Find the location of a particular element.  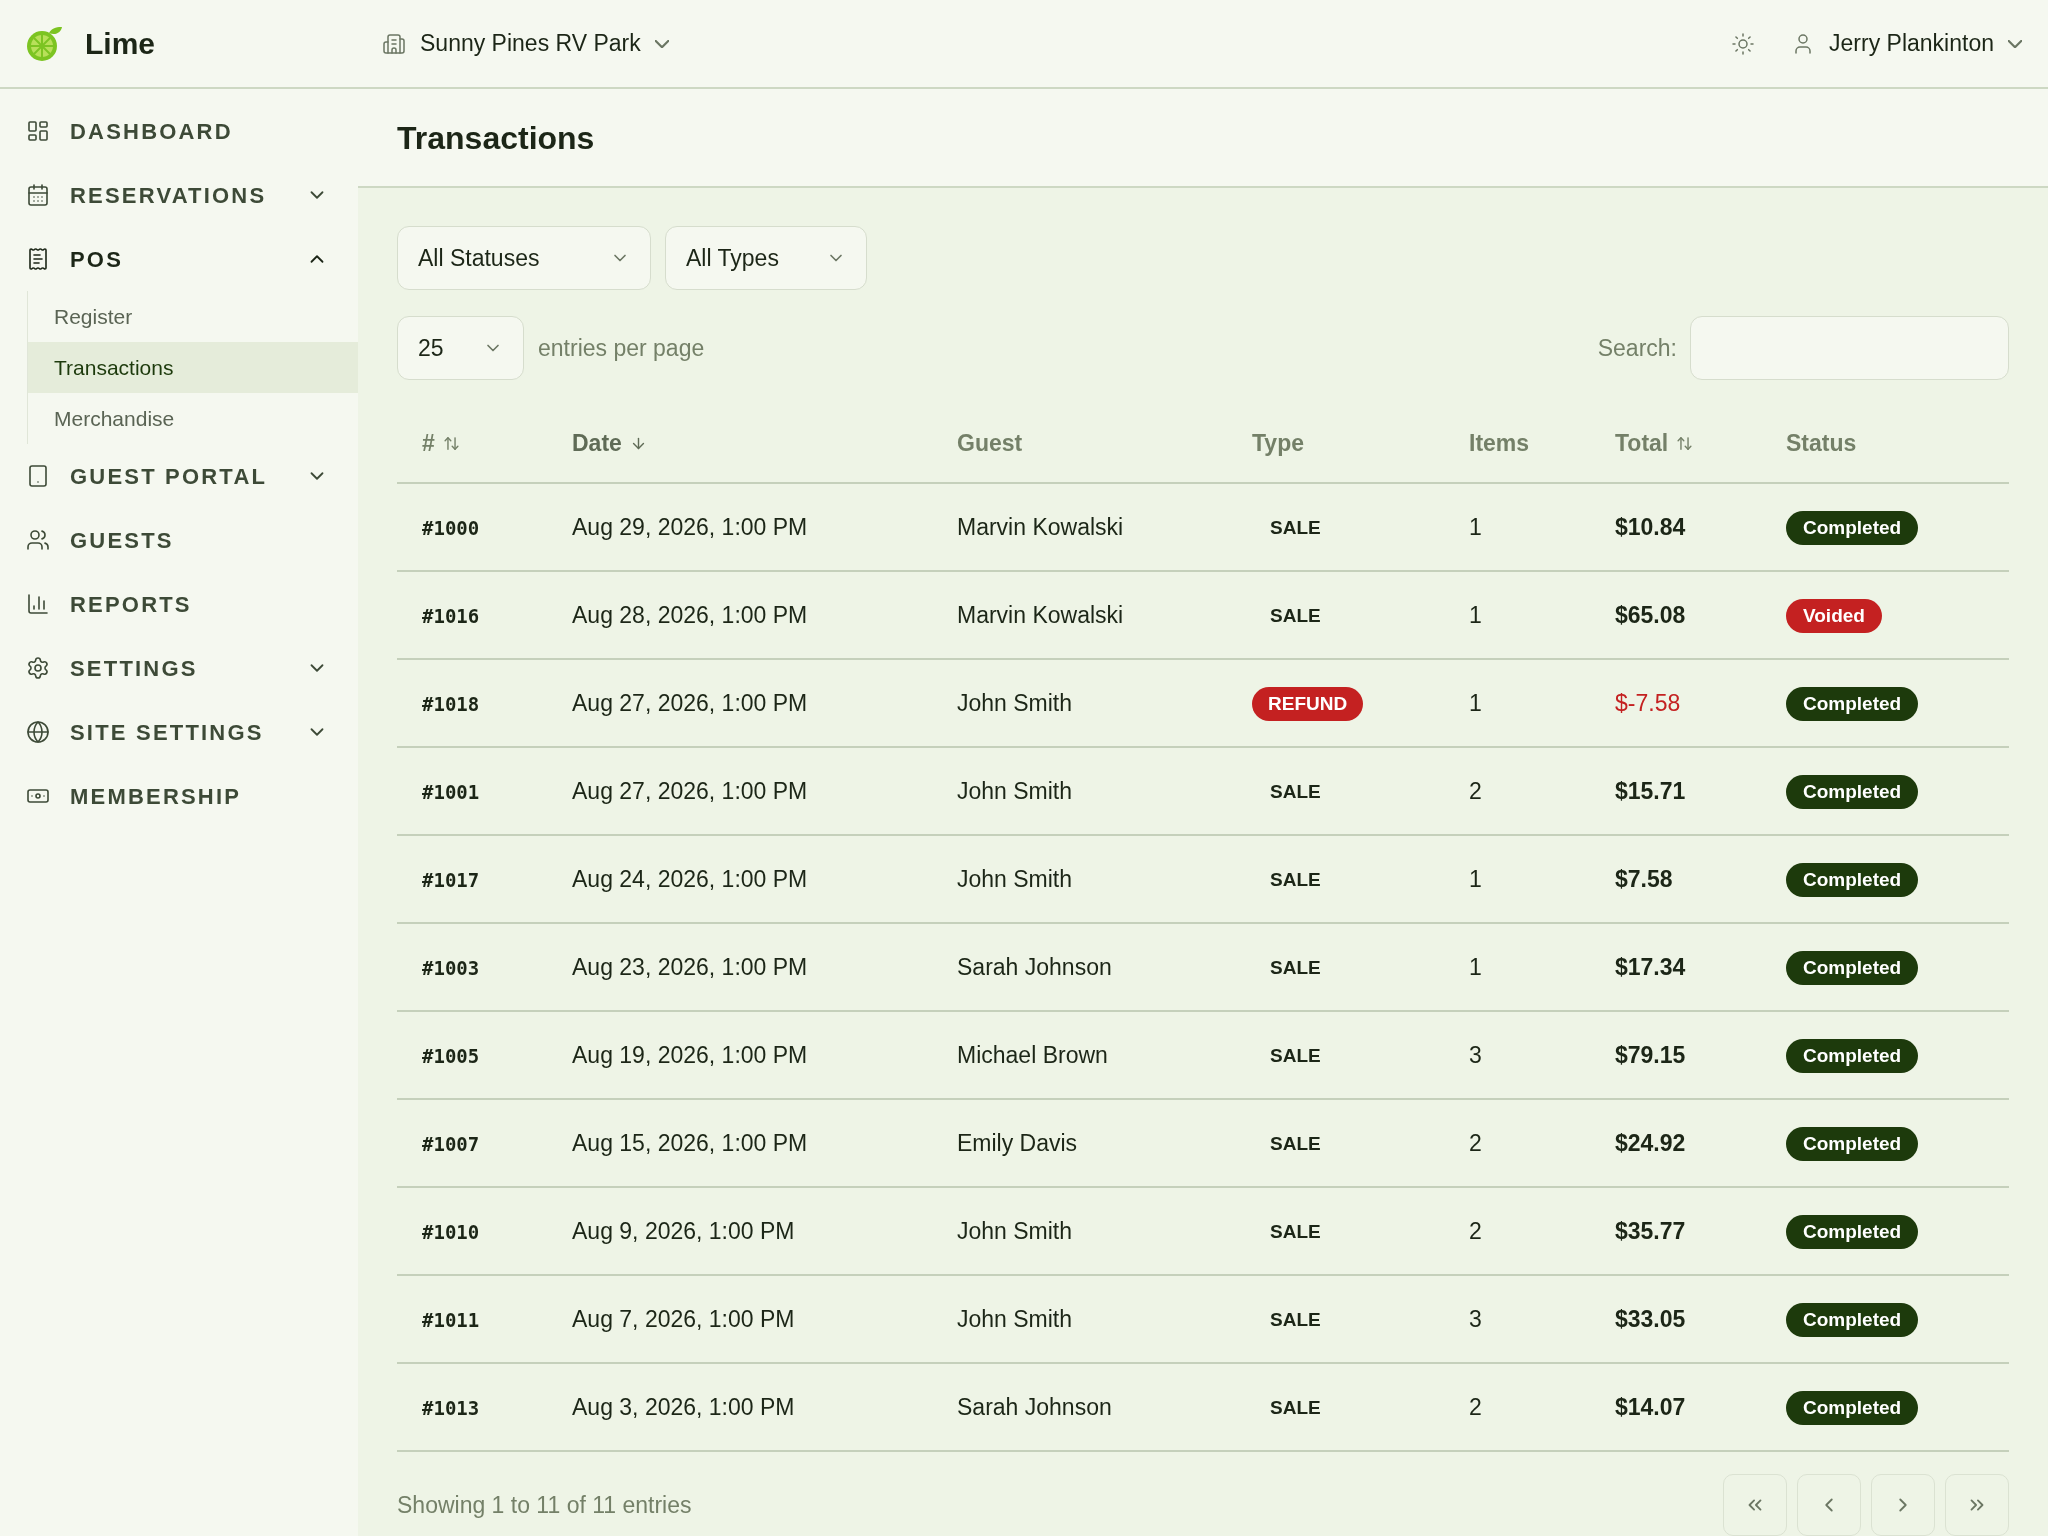

brand-name: Lime is located at coordinates (120, 44).